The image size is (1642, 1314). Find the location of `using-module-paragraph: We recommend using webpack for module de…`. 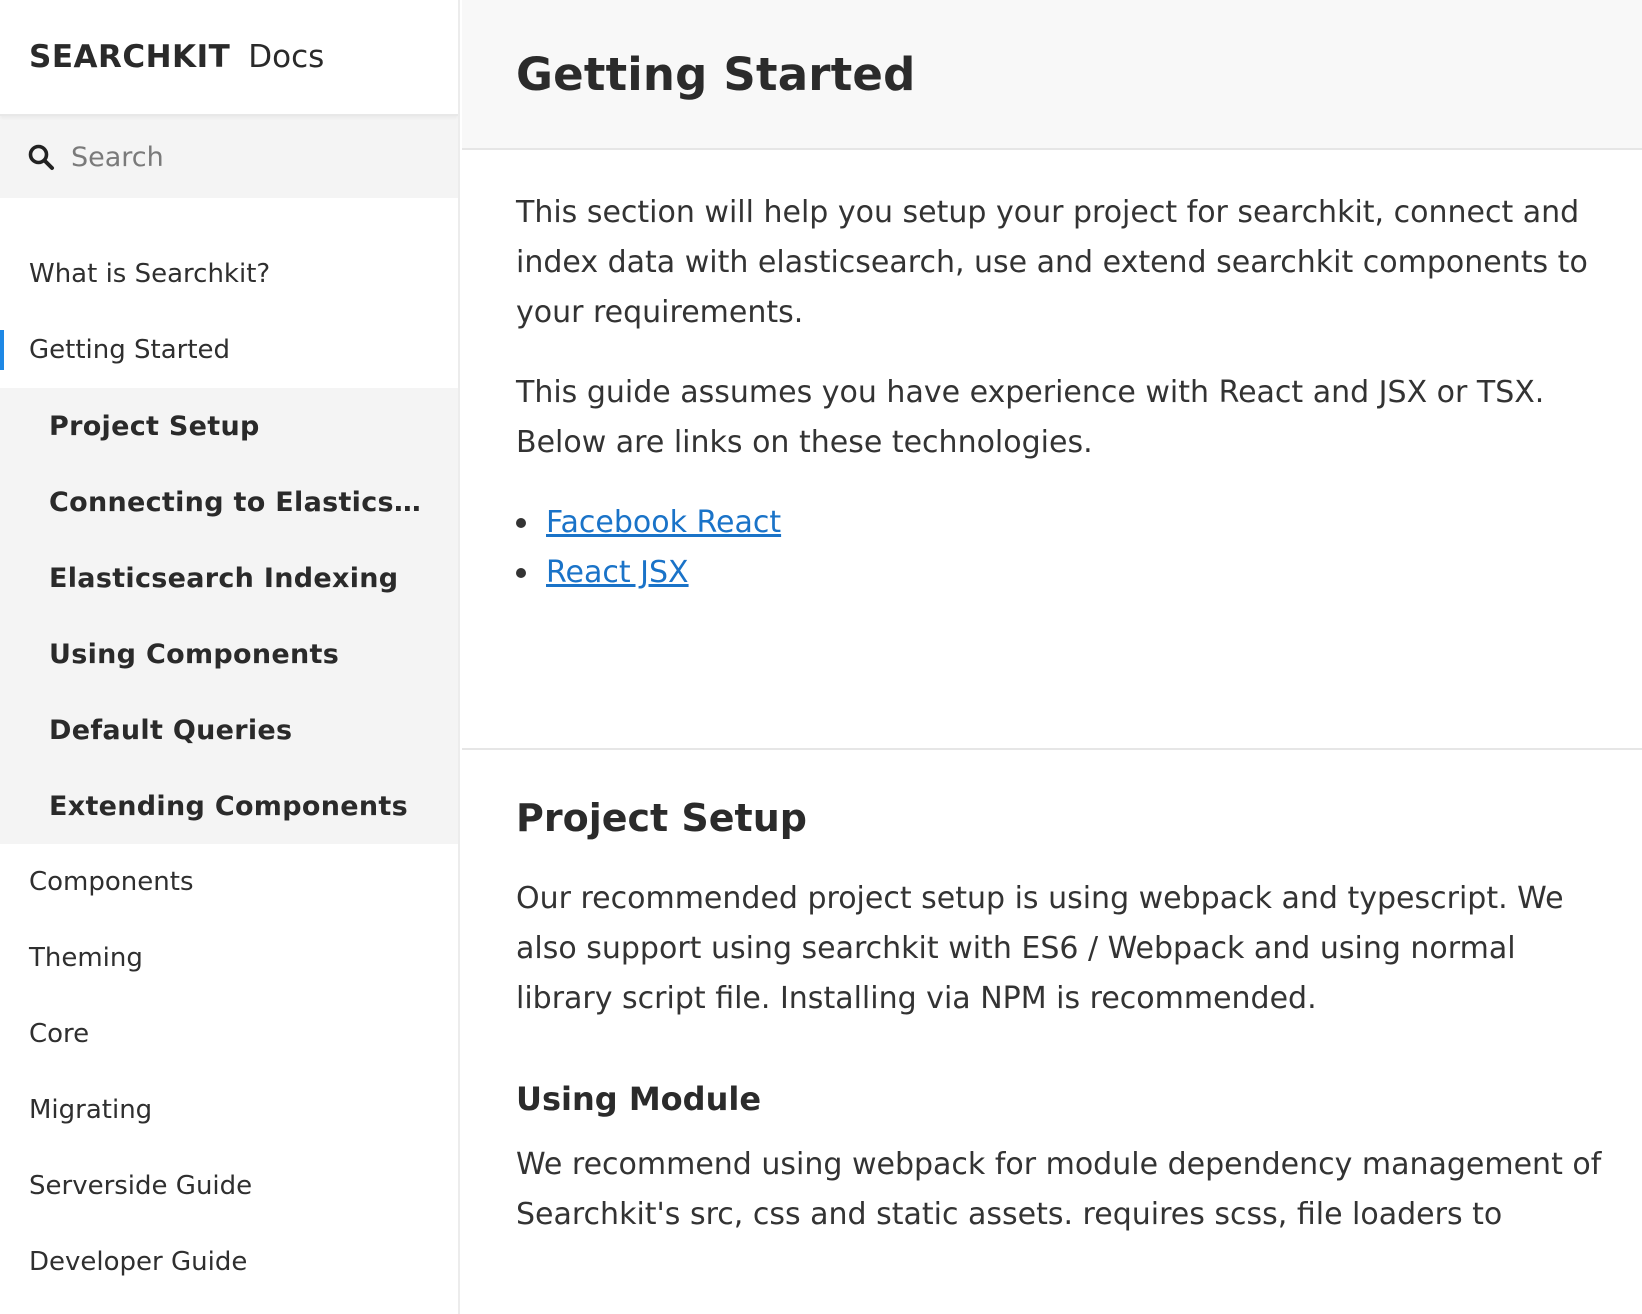

using-module-paragraph: We recommend using webpack for module de… is located at coordinates (1059, 1189).